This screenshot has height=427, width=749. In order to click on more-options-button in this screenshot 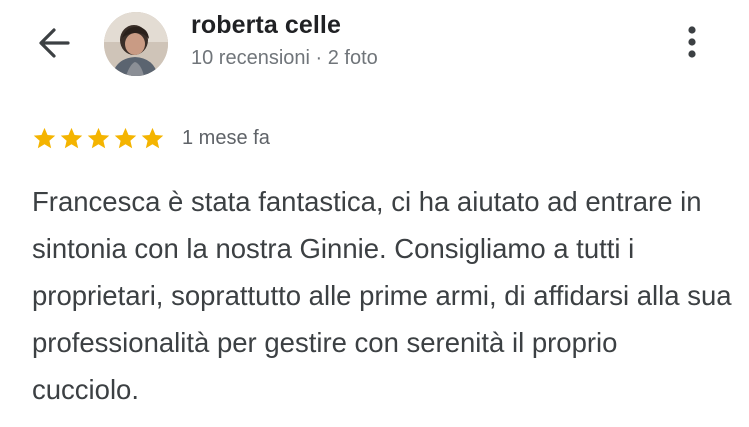, I will do `click(692, 43)`.